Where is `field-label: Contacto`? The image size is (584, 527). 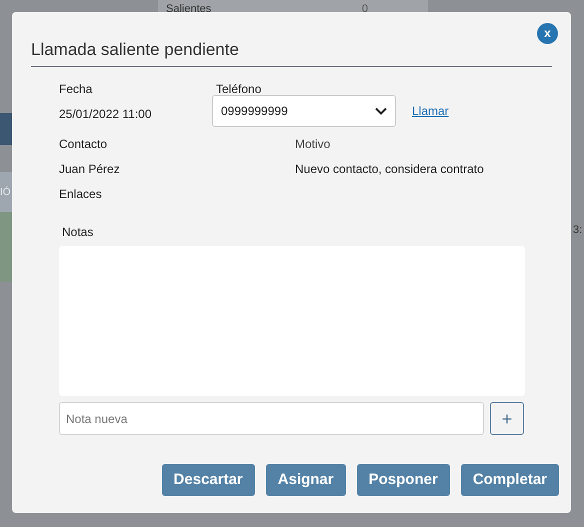 field-label: Contacto is located at coordinates (83, 144).